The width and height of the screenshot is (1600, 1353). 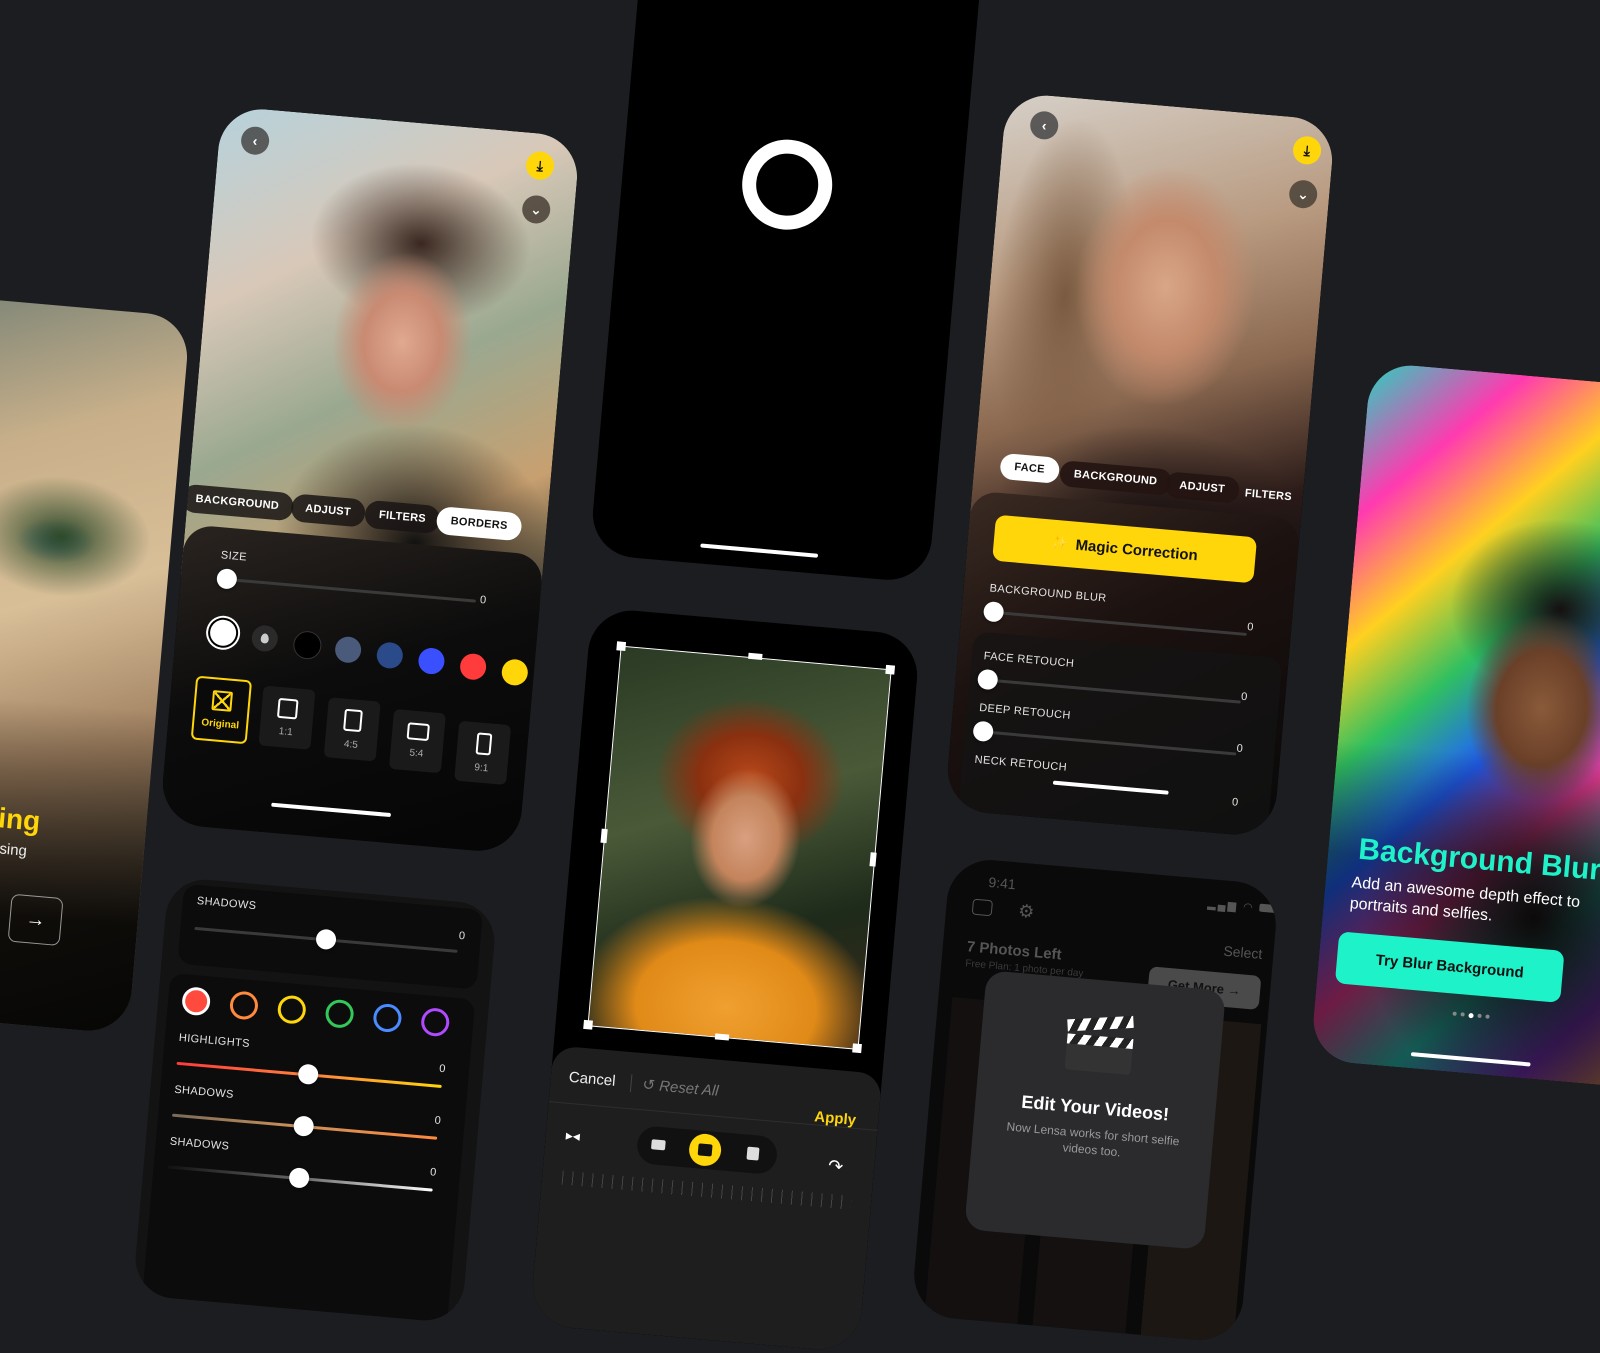 I want to click on splash-screen, so click(x=790, y=292).